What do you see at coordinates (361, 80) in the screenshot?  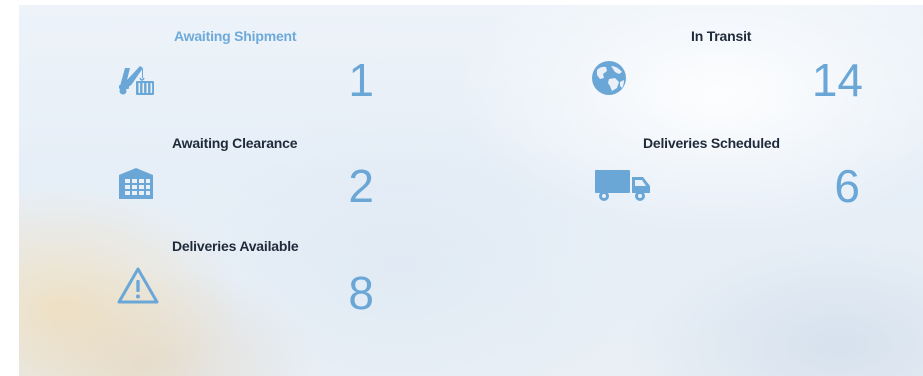 I see `awaiting-shipment-count: 1` at bounding box center [361, 80].